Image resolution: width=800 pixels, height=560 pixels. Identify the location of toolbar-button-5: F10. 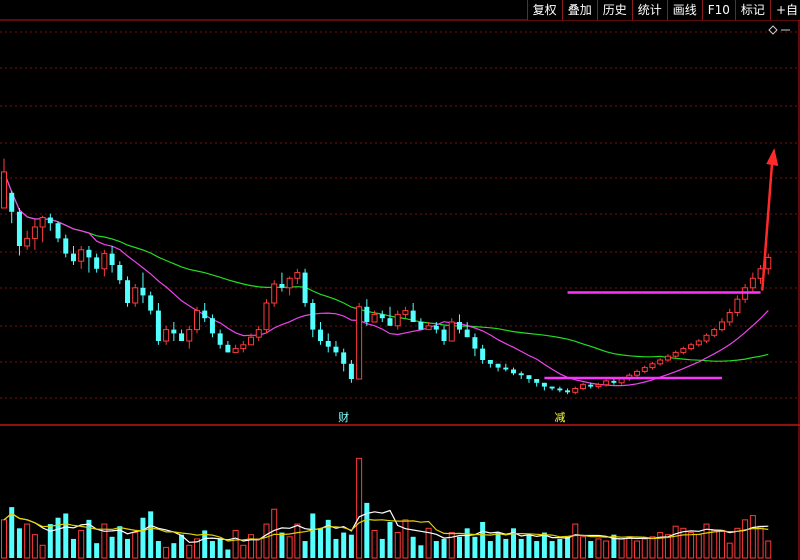
(718, 10).